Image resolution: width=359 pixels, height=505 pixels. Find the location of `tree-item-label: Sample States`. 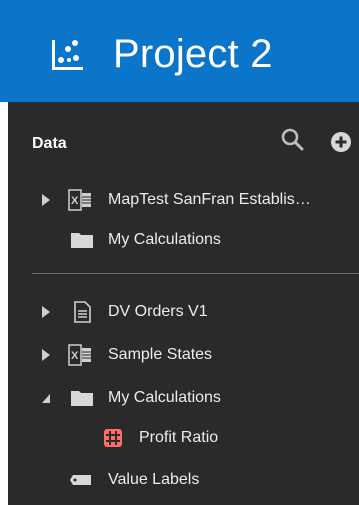

tree-item-label: Sample States is located at coordinates (160, 354).